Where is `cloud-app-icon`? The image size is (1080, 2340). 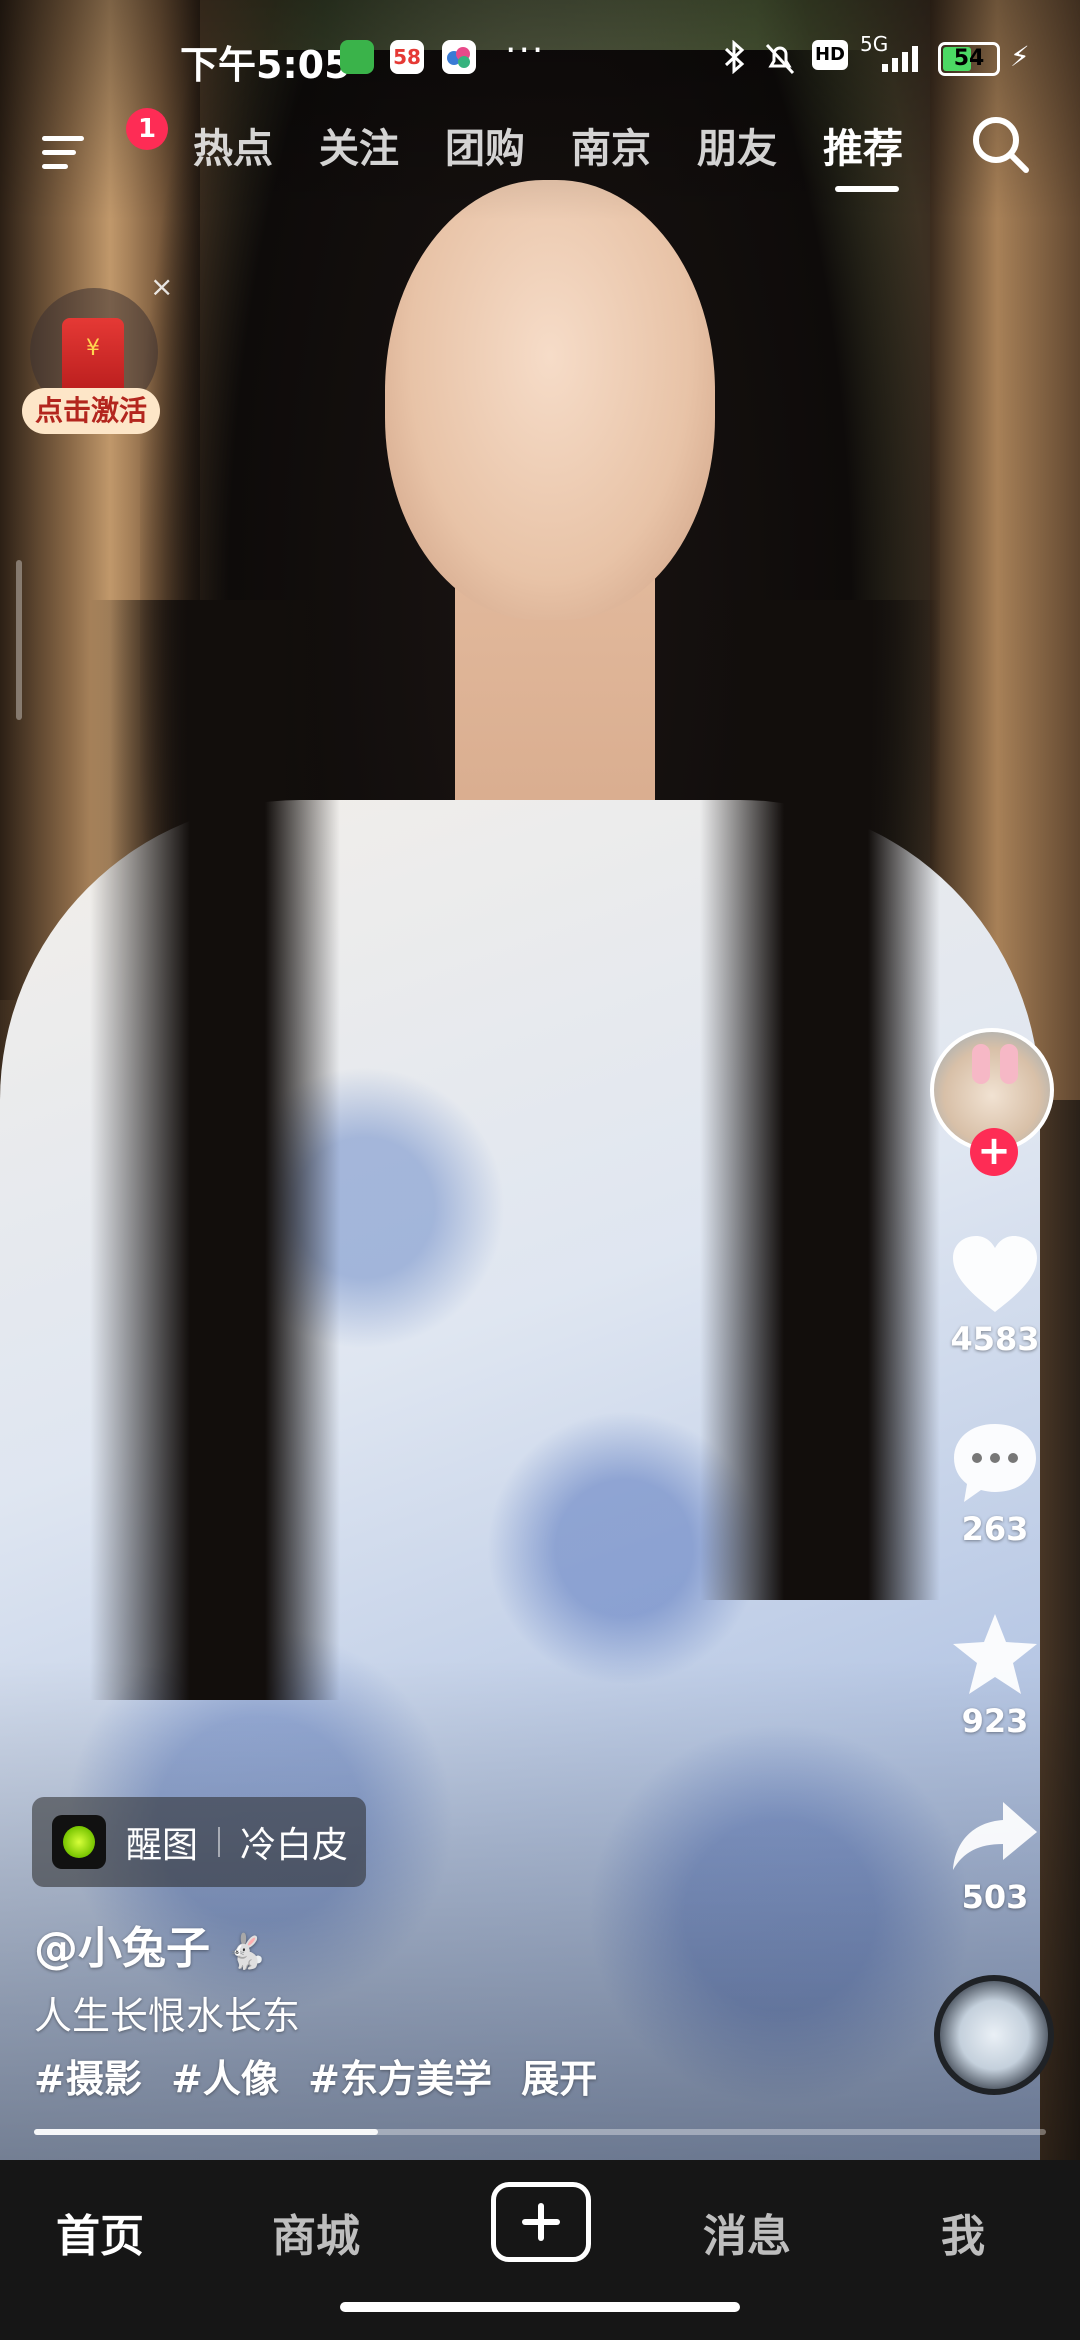 cloud-app-icon is located at coordinates (459, 57).